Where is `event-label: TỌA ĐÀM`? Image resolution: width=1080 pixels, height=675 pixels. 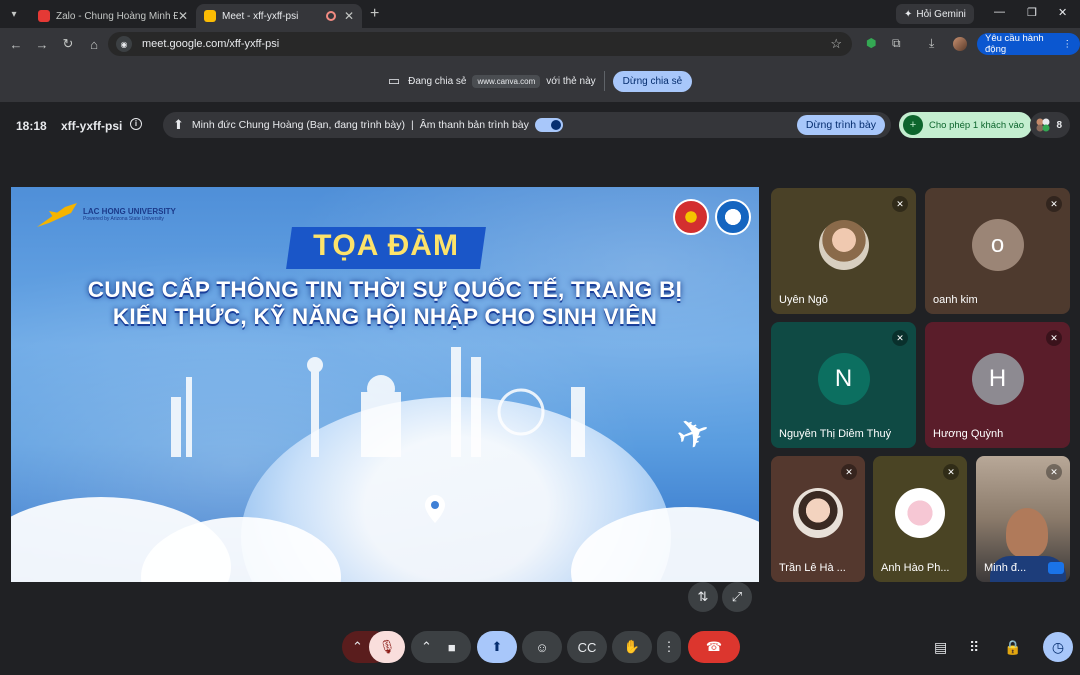
event-label: TỌA ĐÀM is located at coordinates (386, 245).